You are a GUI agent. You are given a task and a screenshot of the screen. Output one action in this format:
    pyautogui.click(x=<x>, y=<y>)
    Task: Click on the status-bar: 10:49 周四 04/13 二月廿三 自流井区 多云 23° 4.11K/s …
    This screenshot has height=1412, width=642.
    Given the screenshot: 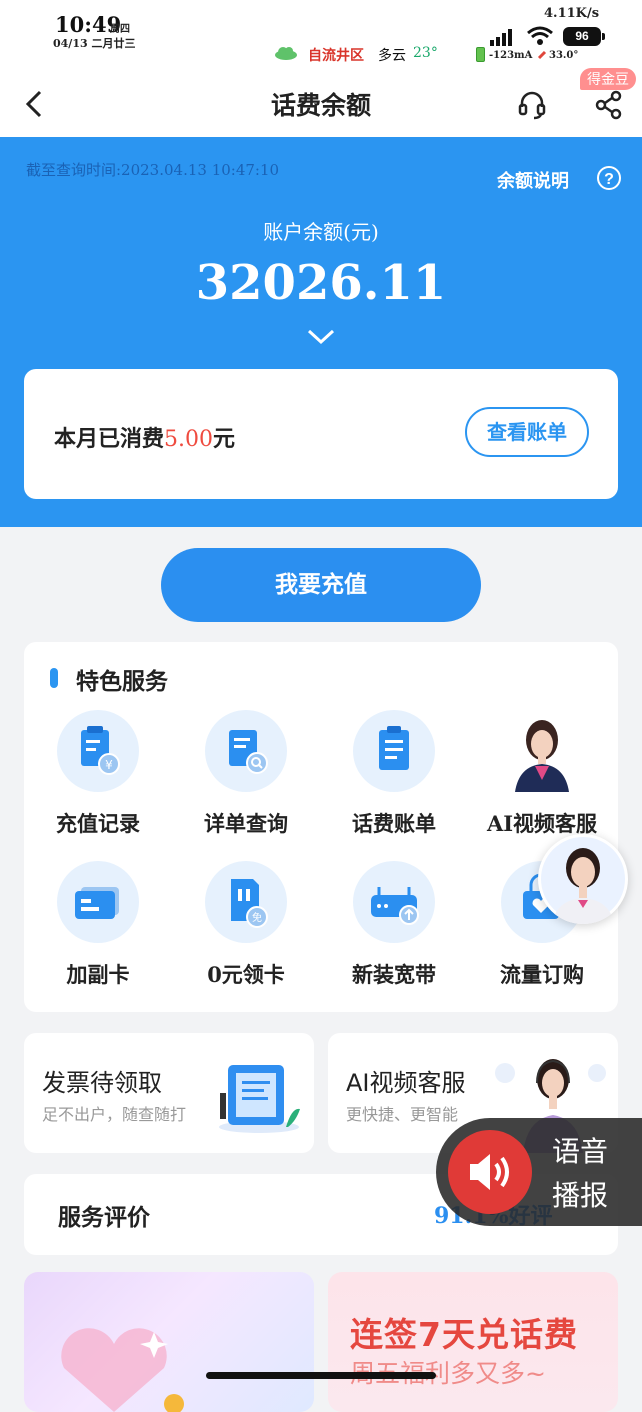 What is the action you would take?
    pyautogui.click(x=321, y=36)
    